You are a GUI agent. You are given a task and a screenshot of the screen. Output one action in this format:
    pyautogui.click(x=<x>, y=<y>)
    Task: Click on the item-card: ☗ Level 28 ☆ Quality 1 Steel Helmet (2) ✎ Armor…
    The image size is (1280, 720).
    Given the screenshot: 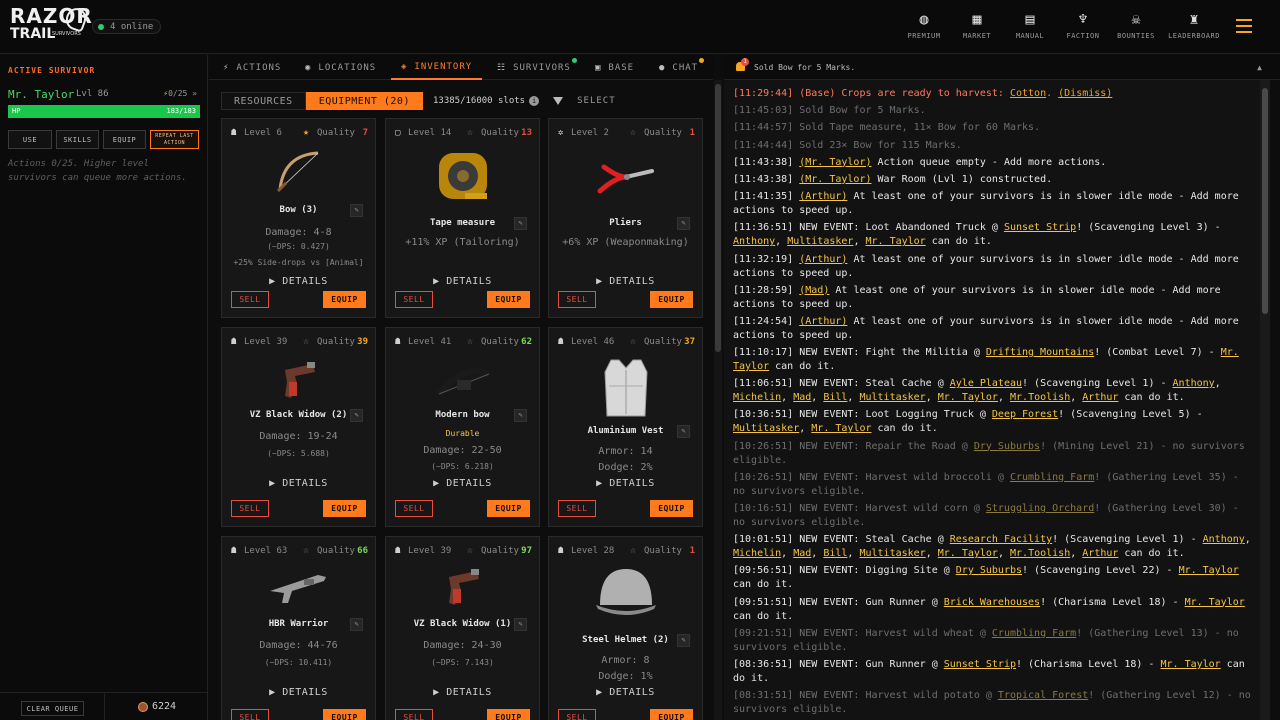 What is the action you would take?
    pyautogui.click(x=625, y=628)
    